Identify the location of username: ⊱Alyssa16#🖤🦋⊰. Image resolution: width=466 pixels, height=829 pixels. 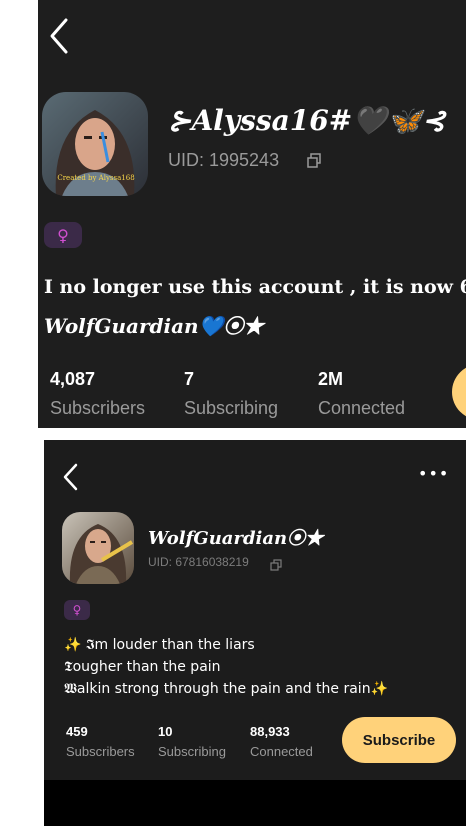
(307, 120).